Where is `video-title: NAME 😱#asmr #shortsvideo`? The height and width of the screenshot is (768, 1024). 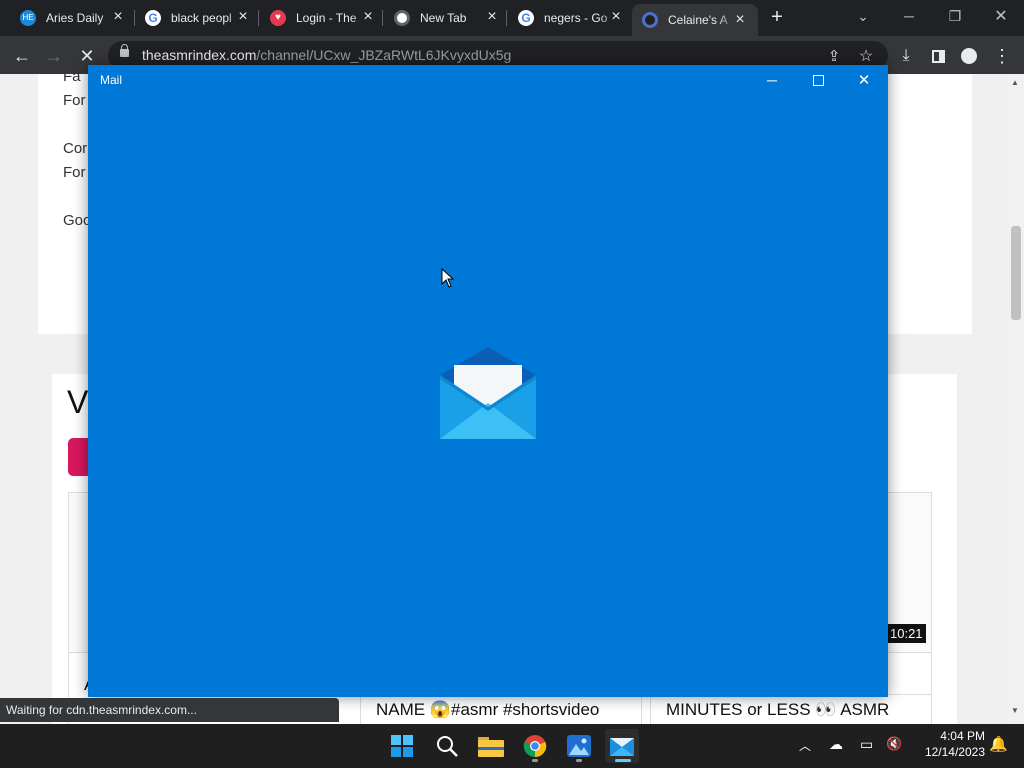 video-title: NAME 😱#asmr #shortsvideo is located at coordinates (487, 710).